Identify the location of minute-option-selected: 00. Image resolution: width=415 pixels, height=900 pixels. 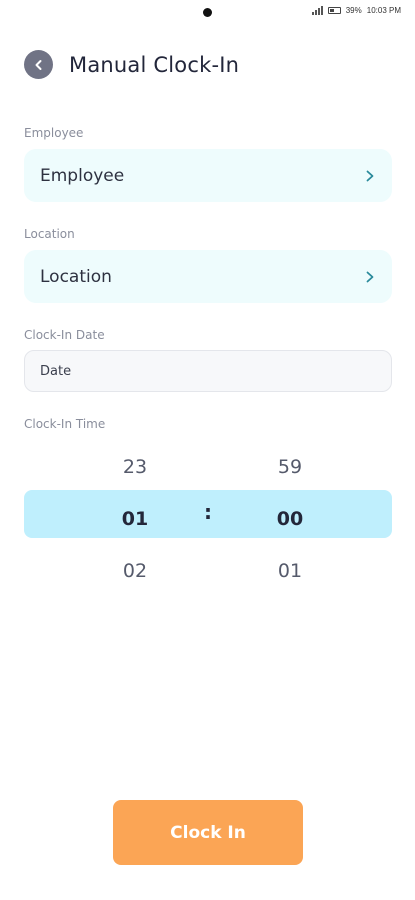
(290, 519).